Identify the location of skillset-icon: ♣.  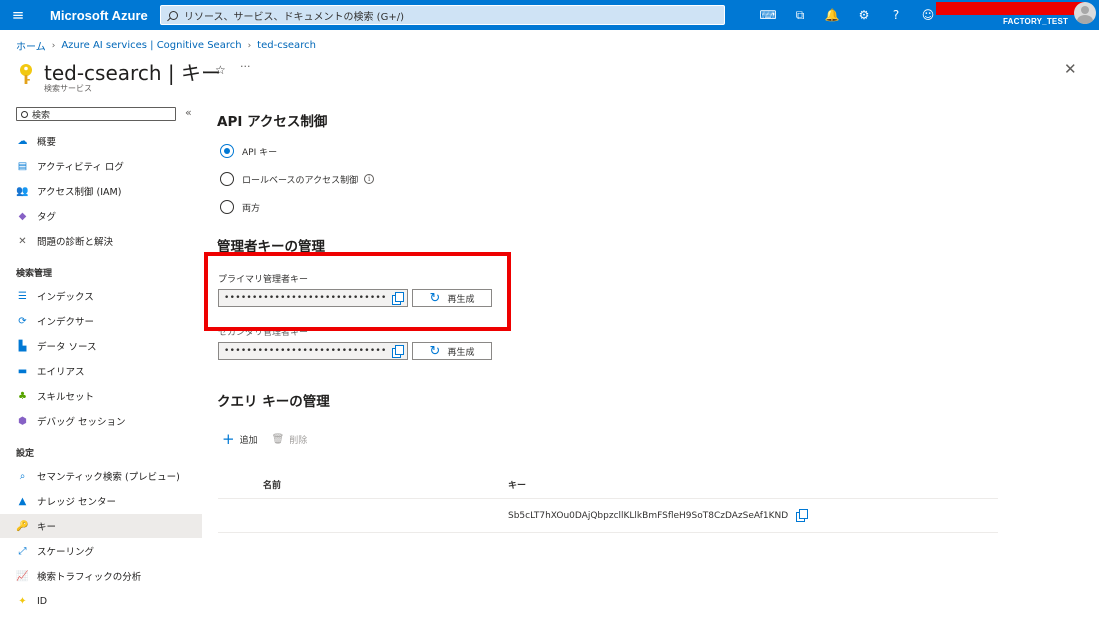
(22, 396).